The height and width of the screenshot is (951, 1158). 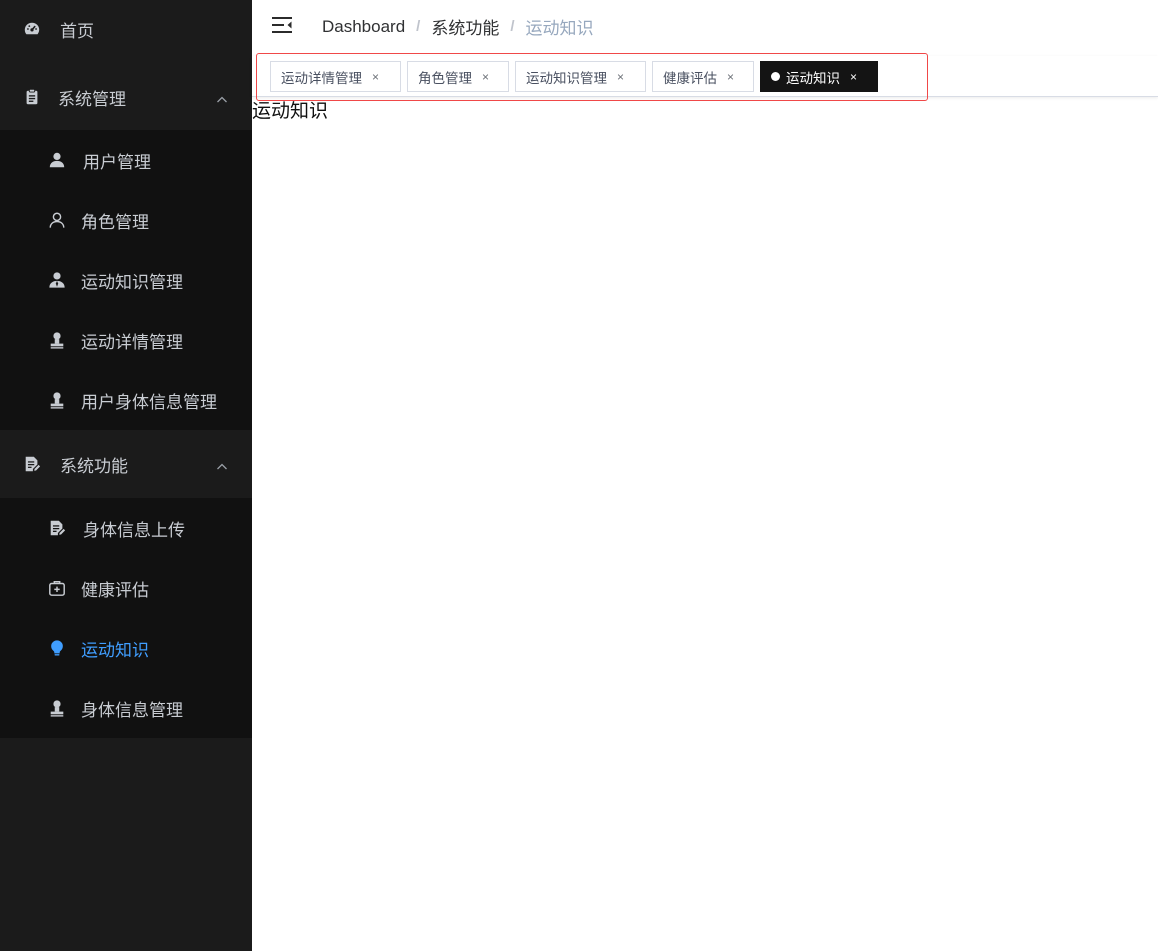 What do you see at coordinates (705, 25) in the screenshot?
I see `navbar: Dashboard / 系统功能 / 运动知识` at bounding box center [705, 25].